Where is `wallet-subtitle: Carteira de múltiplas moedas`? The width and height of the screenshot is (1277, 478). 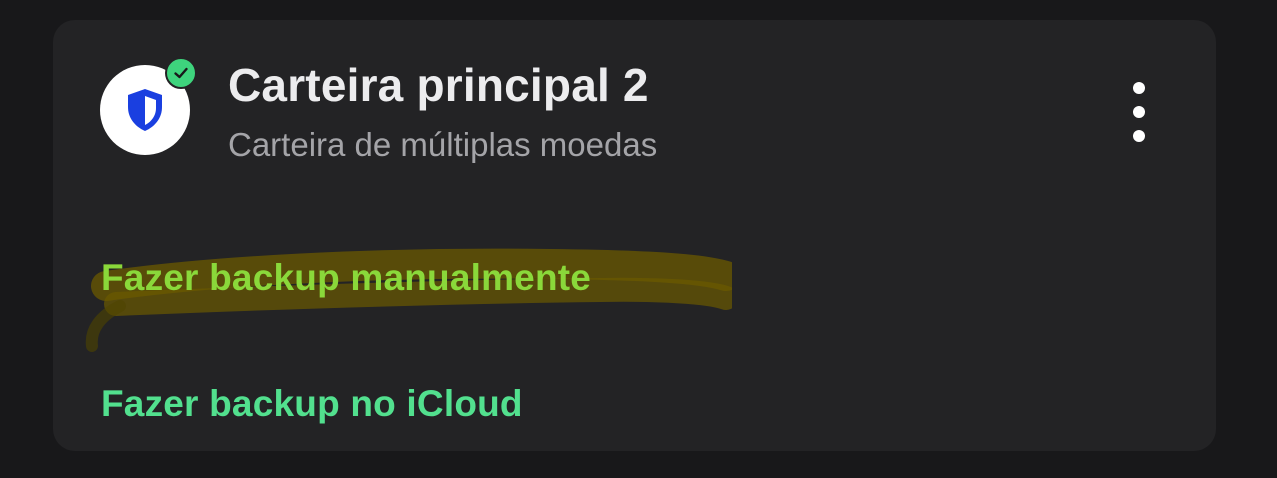
wallet-subtitle: Carteira de múltiplas moedas is located at coordinates (443, 144).